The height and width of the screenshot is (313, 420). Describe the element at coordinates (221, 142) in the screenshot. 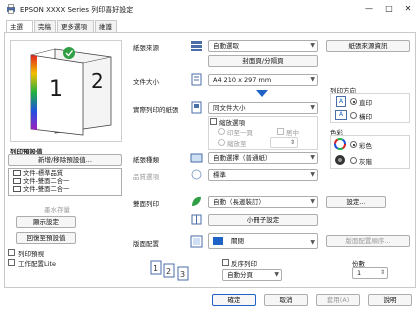

I see `zoom-to-radio` at that location.